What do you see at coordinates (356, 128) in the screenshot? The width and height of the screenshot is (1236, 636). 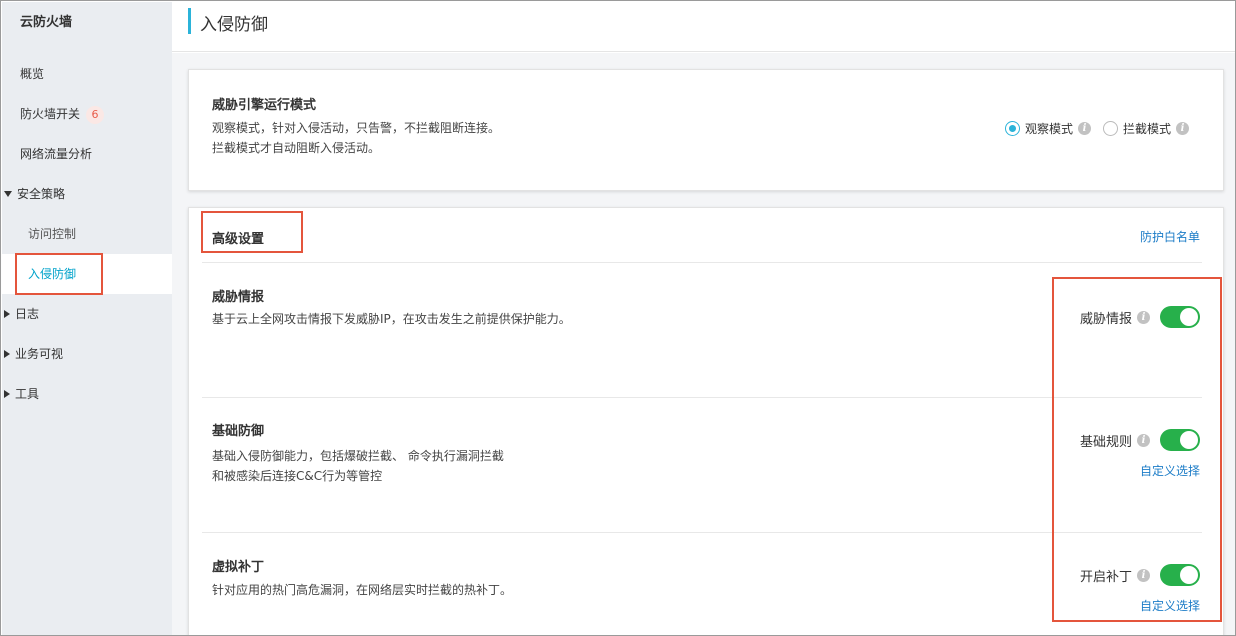 I see `engine-mode-desc-1: 观察模式，针对入侵活动，只告警，不拦截阻断连接。` at bounding box center [356, 128].